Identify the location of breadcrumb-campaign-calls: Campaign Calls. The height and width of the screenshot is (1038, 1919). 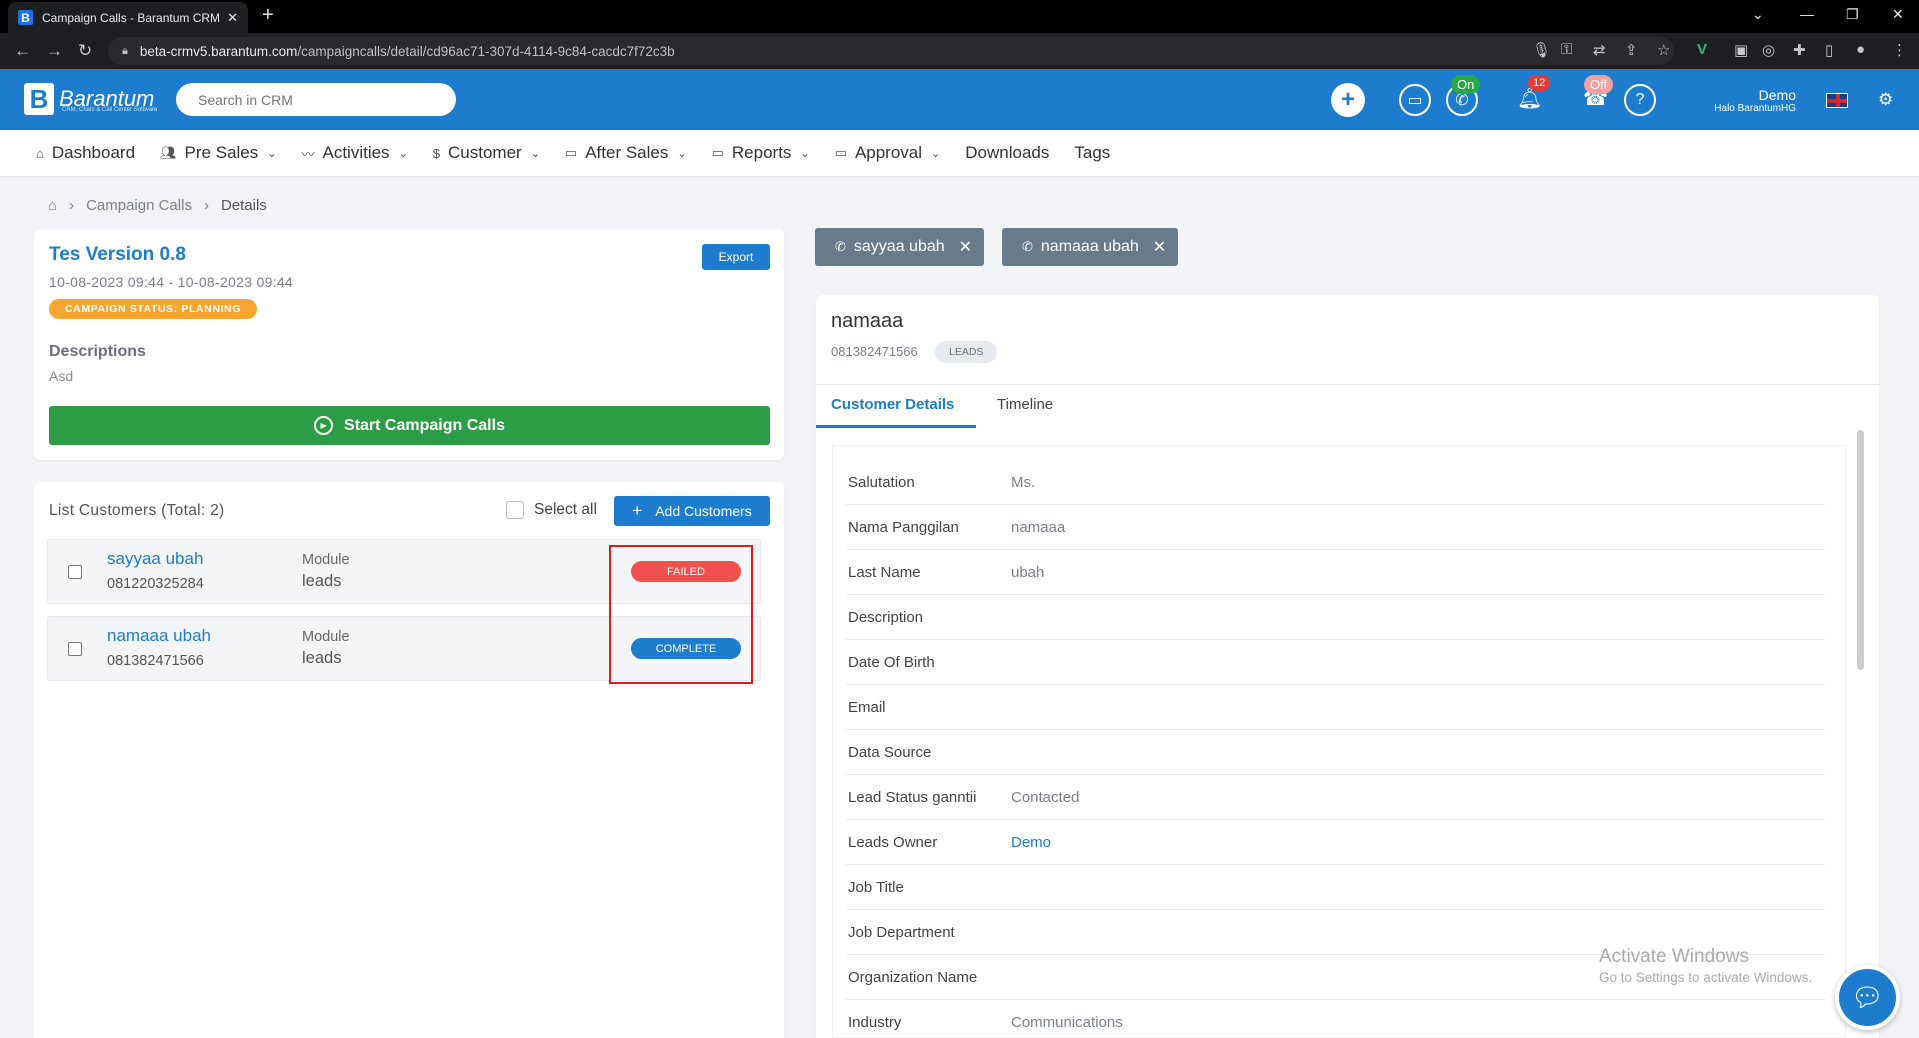
(139, 205).